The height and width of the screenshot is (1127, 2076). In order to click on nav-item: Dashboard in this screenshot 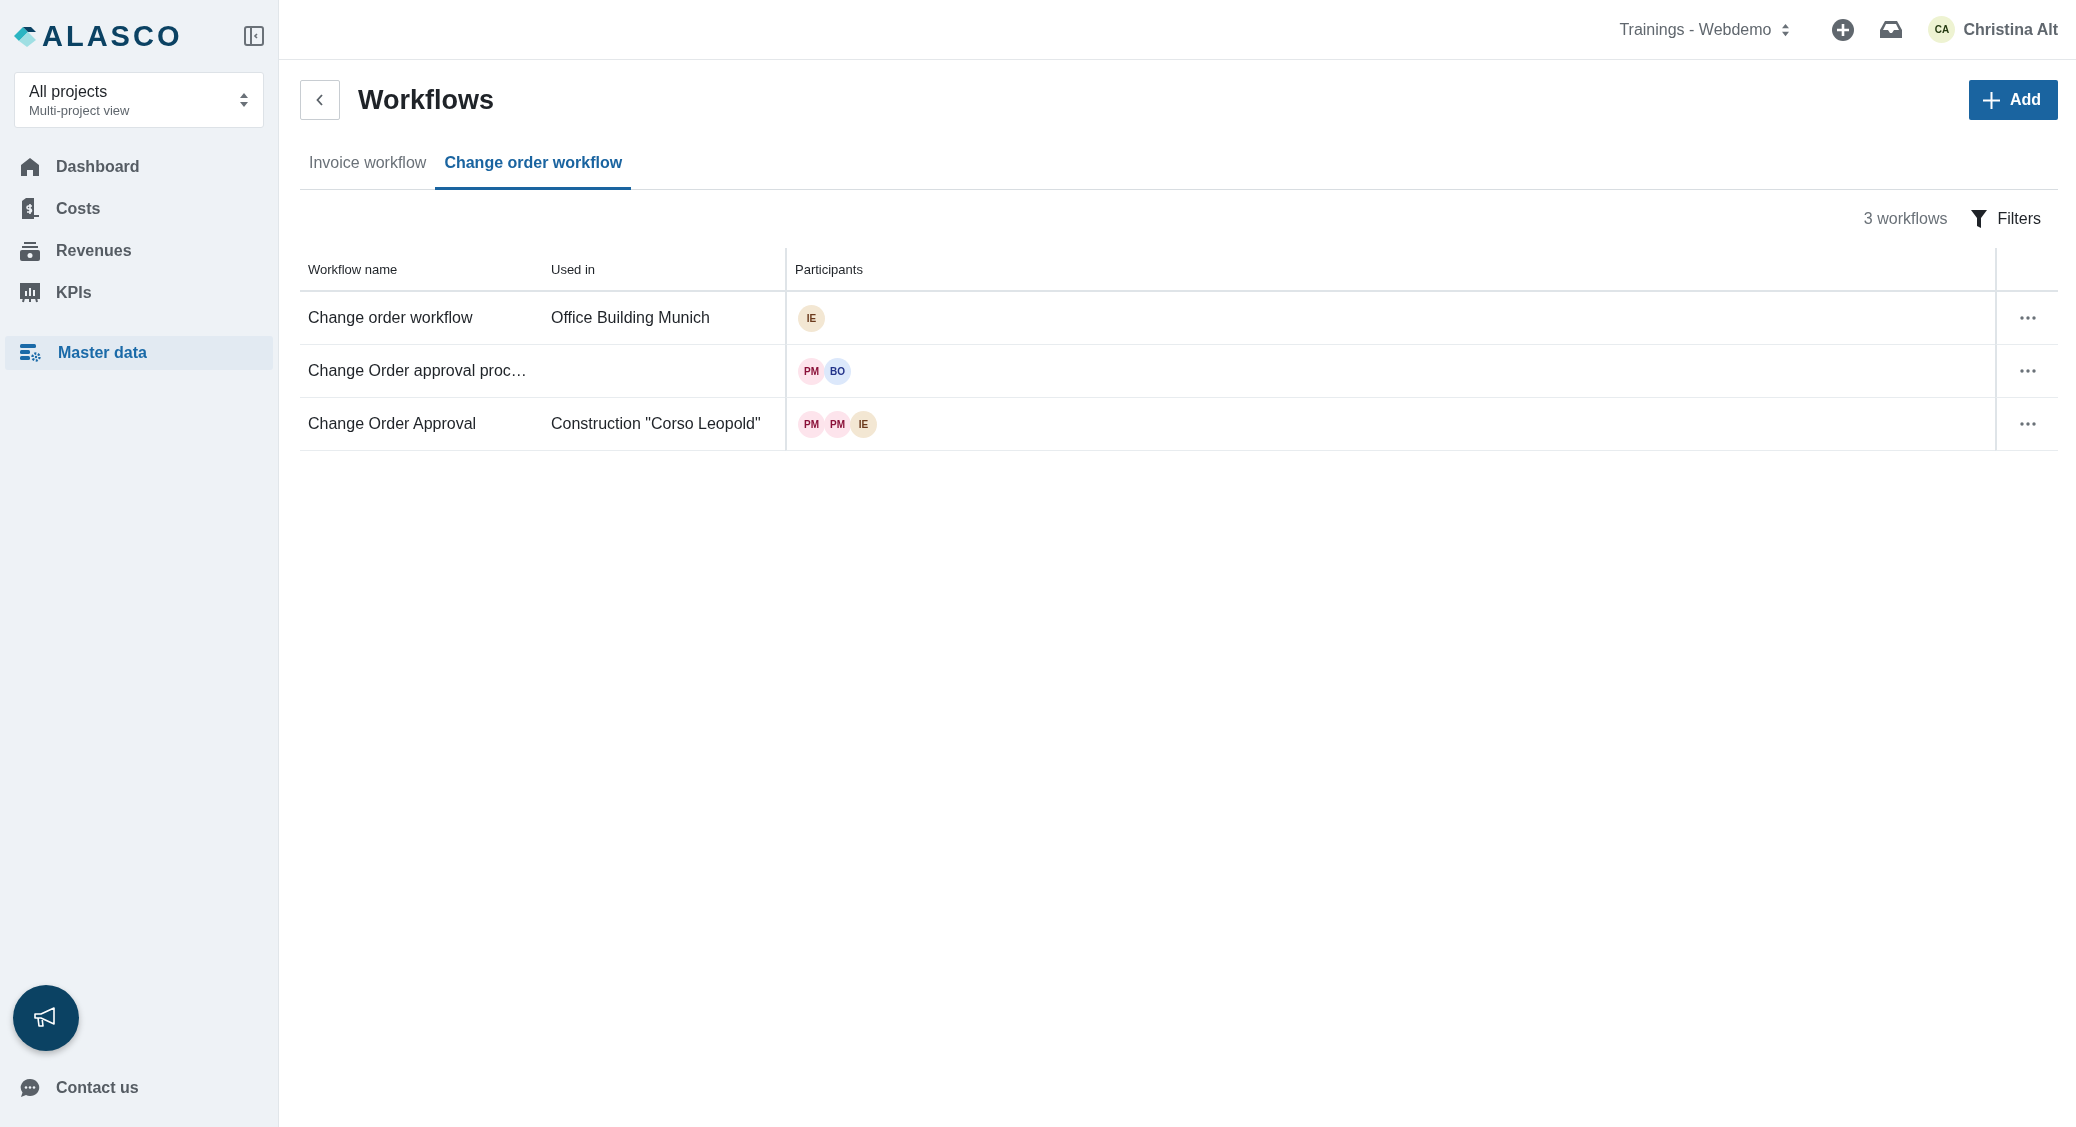, I will do `click(139, 167)`.